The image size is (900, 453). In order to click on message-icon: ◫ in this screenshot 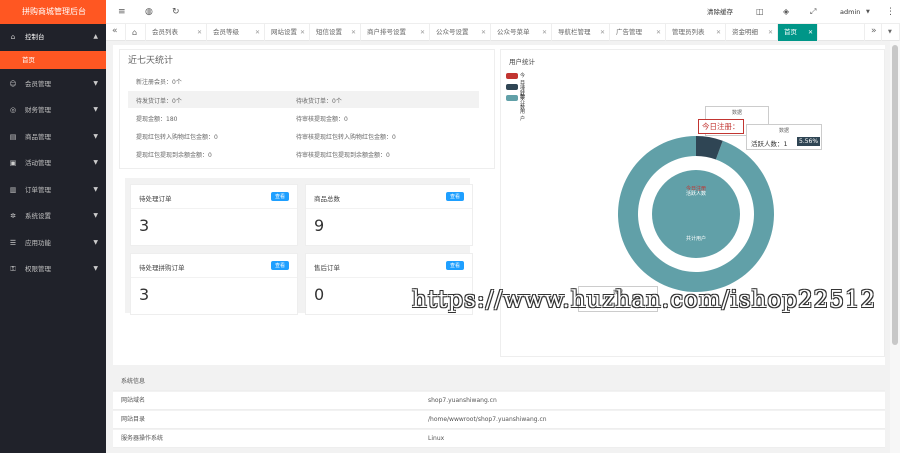, I will do `click(760, 12)`.